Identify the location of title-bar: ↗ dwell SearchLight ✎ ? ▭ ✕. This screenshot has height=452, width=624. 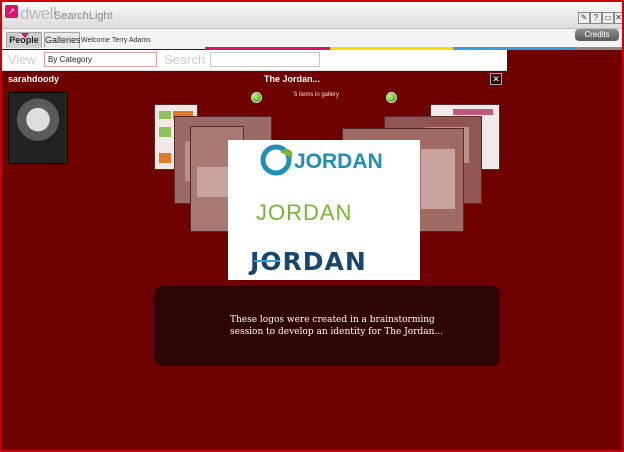
(312, 15).